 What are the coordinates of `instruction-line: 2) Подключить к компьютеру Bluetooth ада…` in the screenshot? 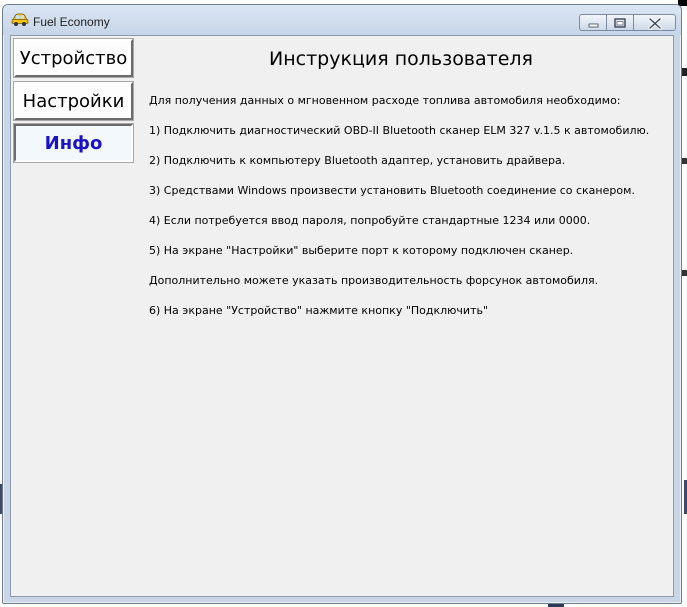 It's located at (357, 160).